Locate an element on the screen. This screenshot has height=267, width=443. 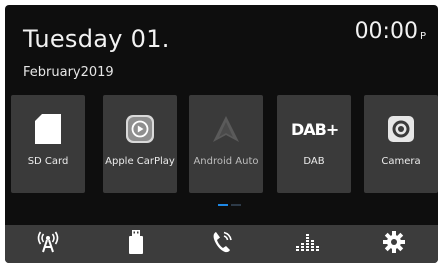
clock-time: 00:00 is located at coordinates (386, 31).